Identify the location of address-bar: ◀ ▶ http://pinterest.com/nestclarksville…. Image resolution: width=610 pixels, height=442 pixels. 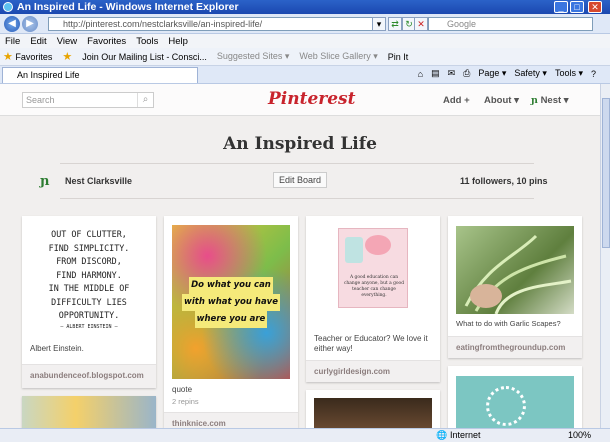
(305, 24).